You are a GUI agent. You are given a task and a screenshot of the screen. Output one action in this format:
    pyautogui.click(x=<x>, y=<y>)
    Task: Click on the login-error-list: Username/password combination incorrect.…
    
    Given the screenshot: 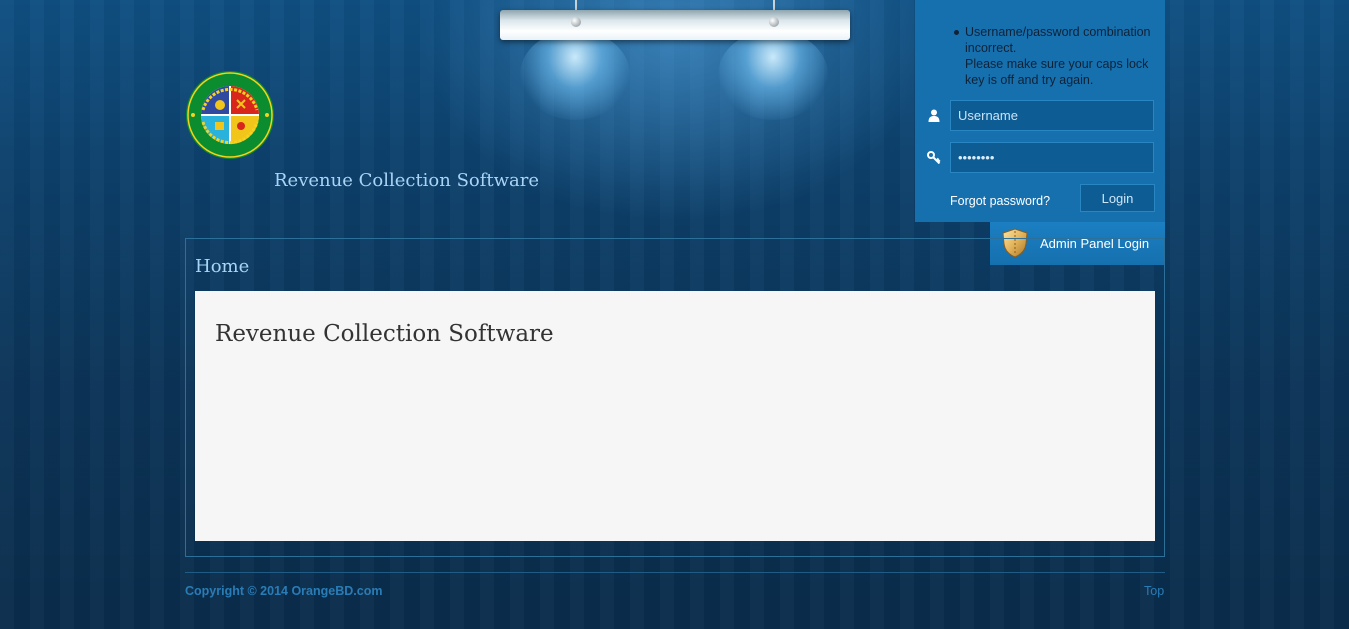 What is the action you would take?
    pyautogui.click(x=1051, y=56)
    